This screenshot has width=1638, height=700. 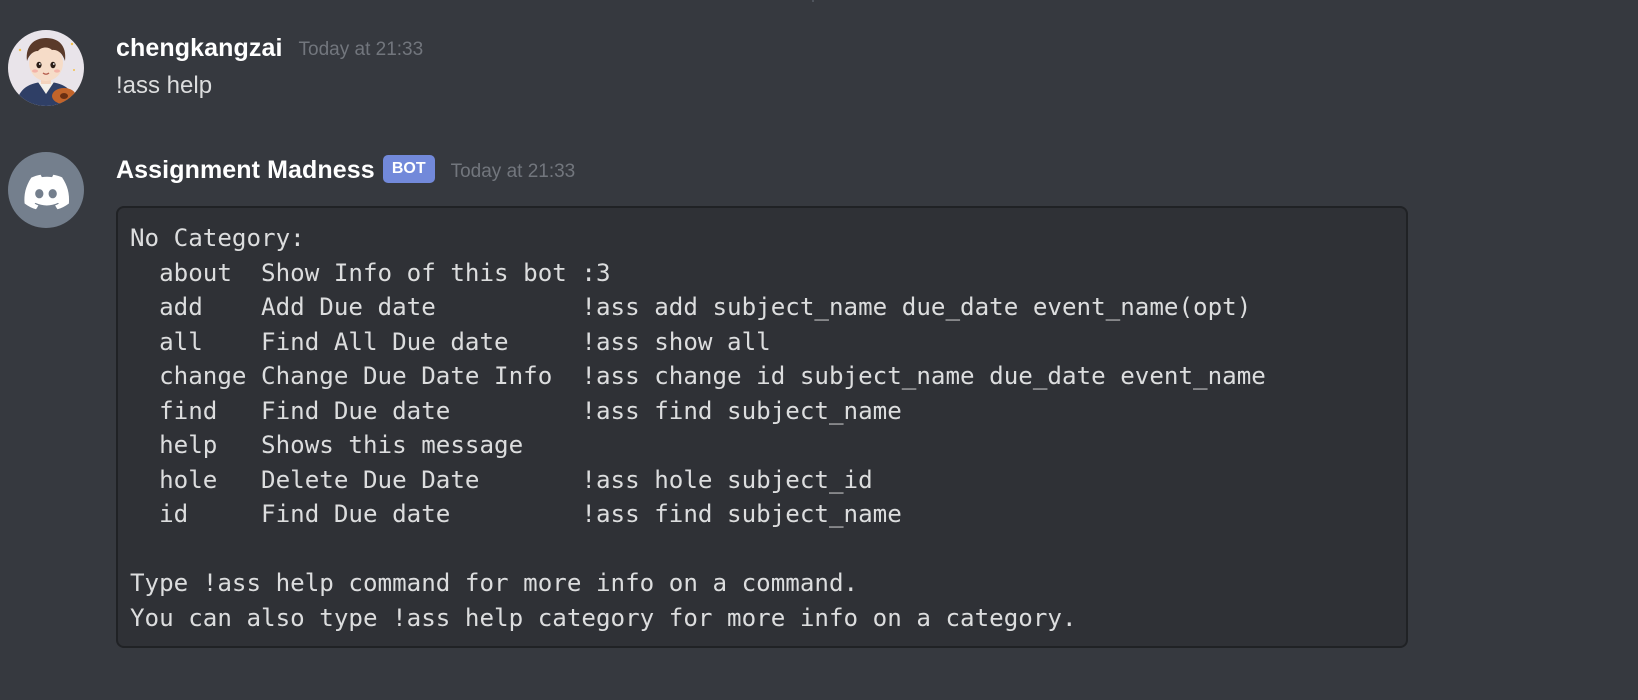 What do you see at coordinates (408, 169) in the screenshot?
I see `bot-badge: BOT` at bounding box center [408, 169].